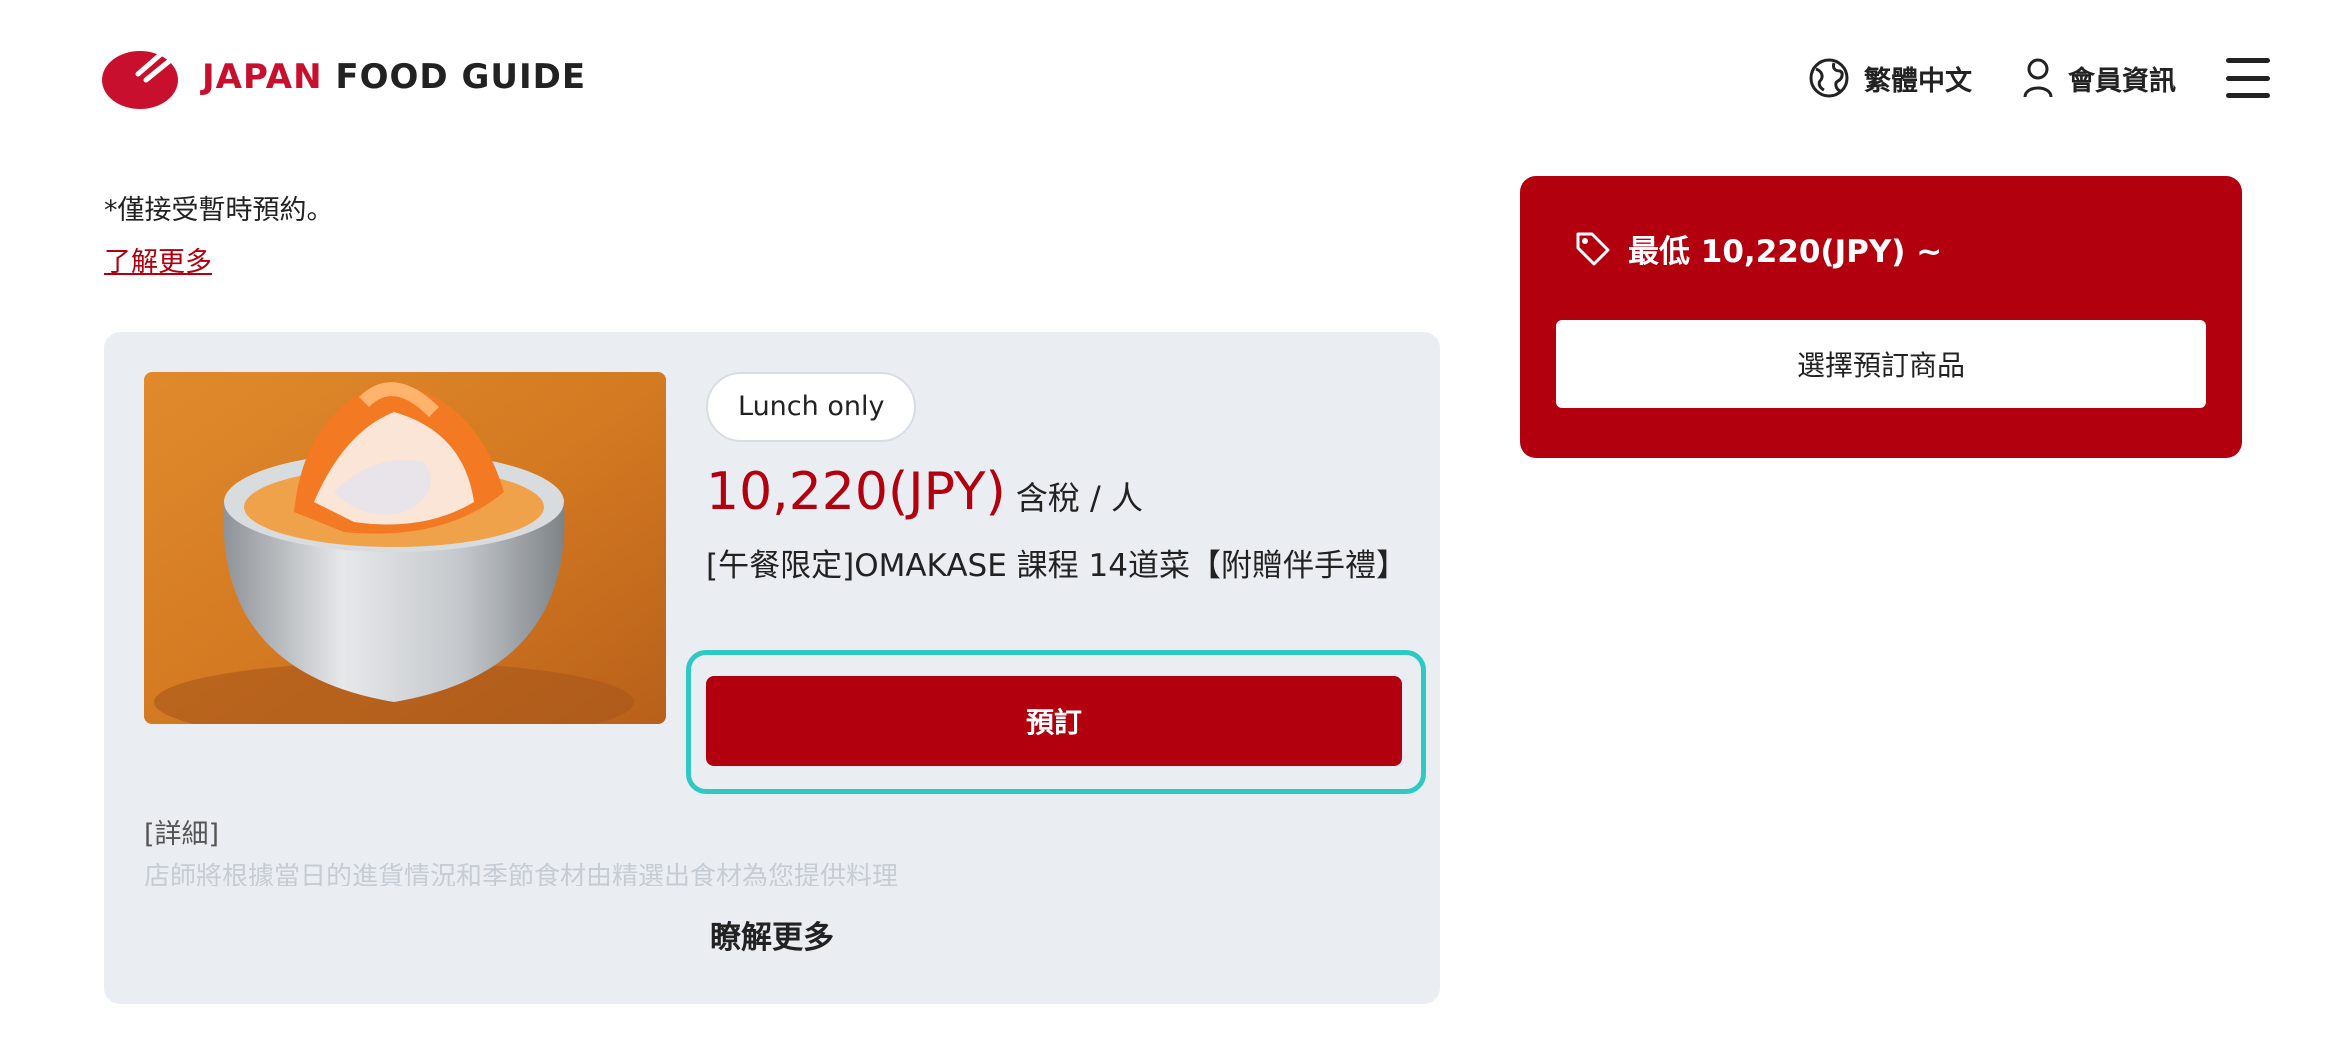 This screenshot has width=2340, height=1037. Describe the element at coordinates (1881, 317) in the screenshot. I see `price-summary-box: 最低 10,220(JPY) ~ 選擇預訂商品` at that location.